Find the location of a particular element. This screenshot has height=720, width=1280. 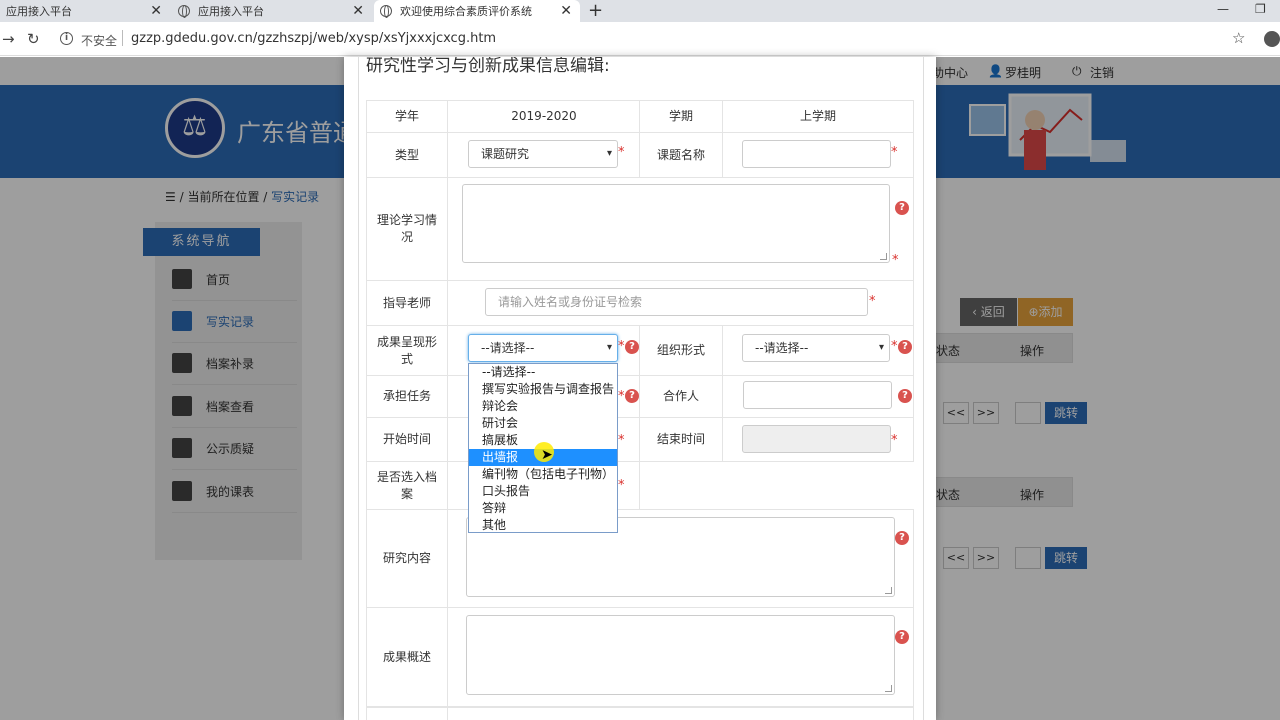

topic-label: 课题名称 is located at coordinates (680, 154).